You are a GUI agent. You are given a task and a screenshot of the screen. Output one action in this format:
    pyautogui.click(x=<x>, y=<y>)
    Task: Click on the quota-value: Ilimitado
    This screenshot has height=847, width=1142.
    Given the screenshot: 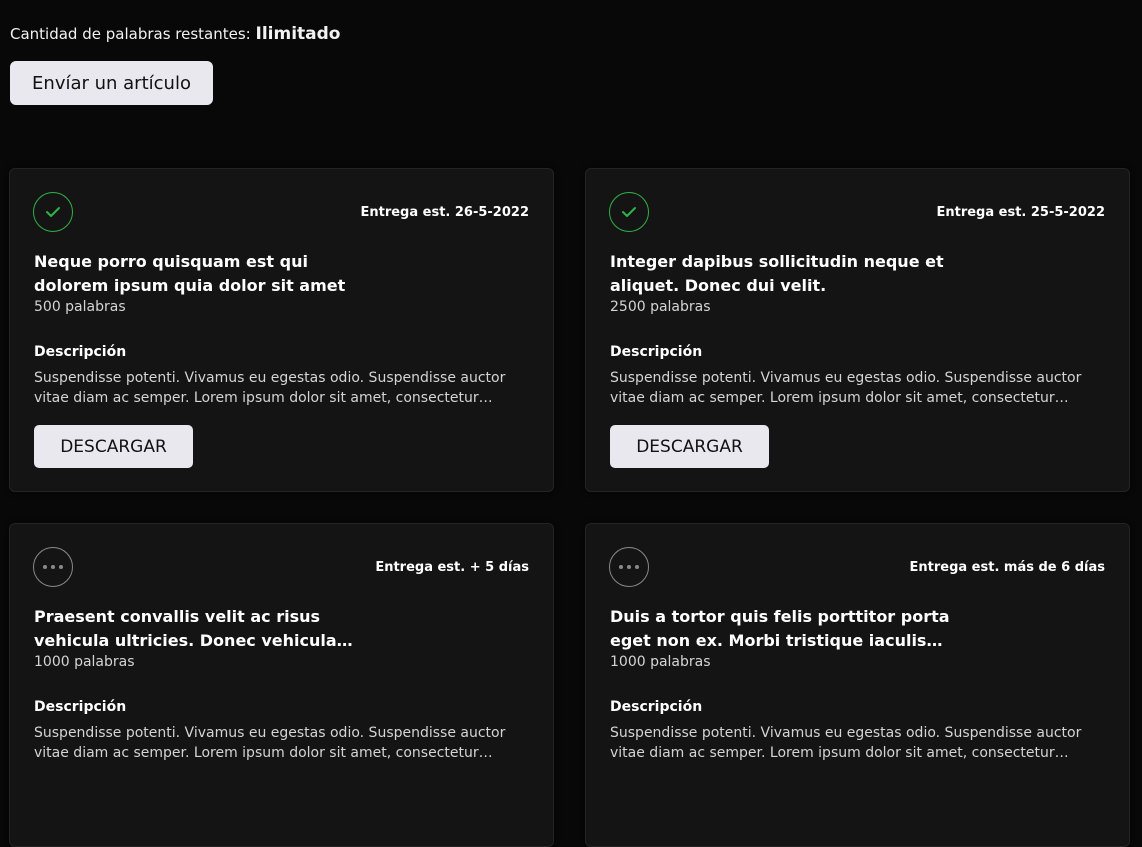 What is the action you would take?
    pyautogui.click(x=298, y=34)
    